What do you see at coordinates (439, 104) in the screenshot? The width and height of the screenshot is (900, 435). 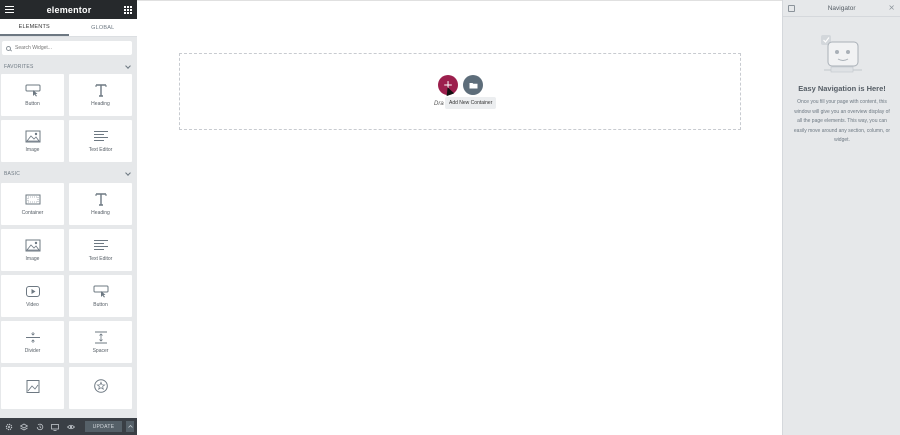 I see `drag-widget-hint: Dra` at bounding box center [439, 104].